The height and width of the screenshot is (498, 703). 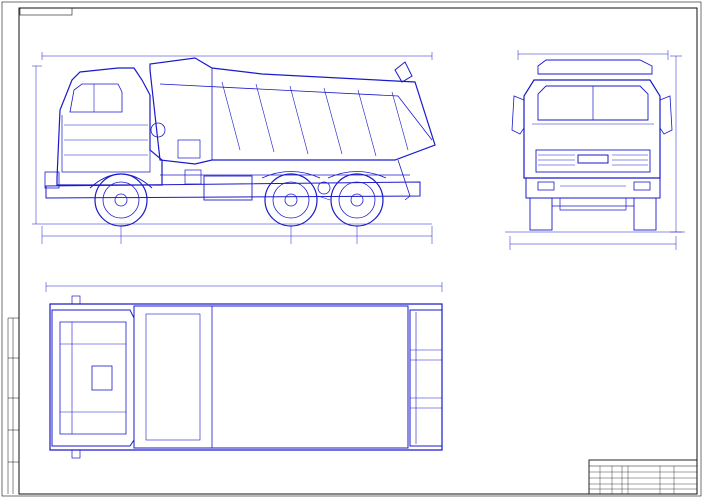 I want to click on left-binding-strip, so click(x=13, y=405).